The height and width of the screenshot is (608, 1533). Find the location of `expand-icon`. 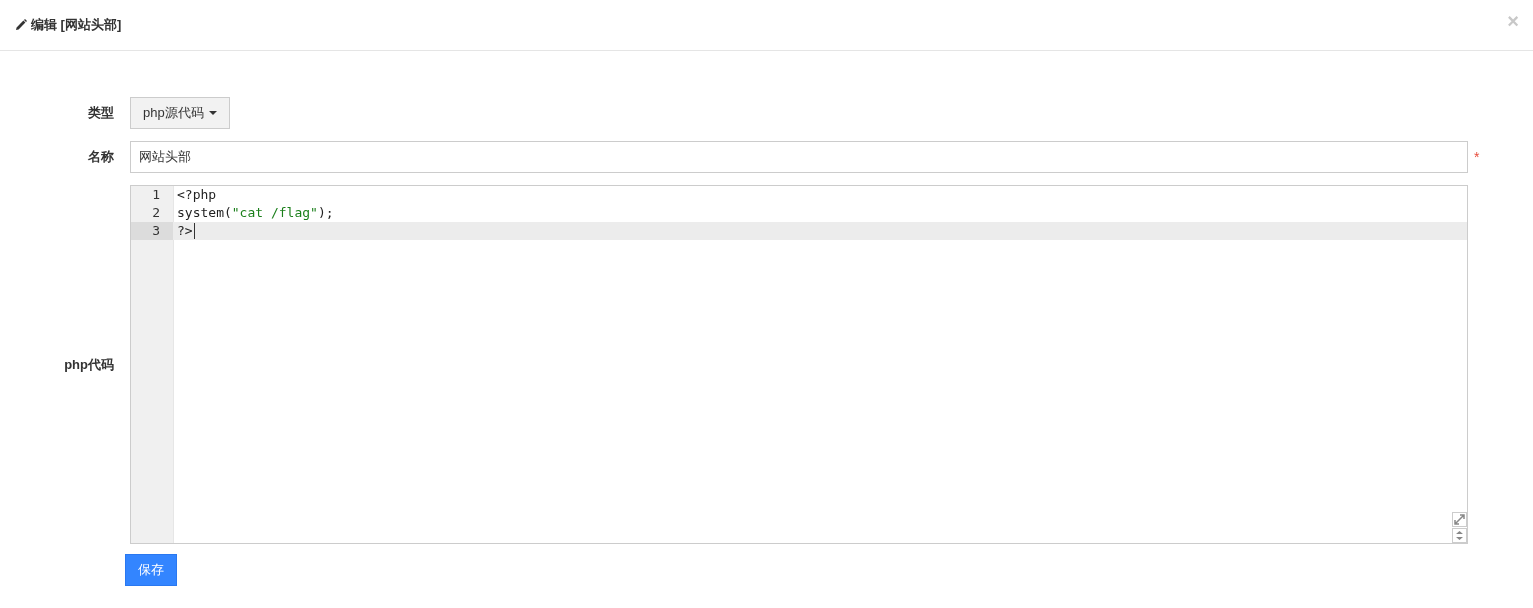

expand-icon is located at coordinates (1459, 519).